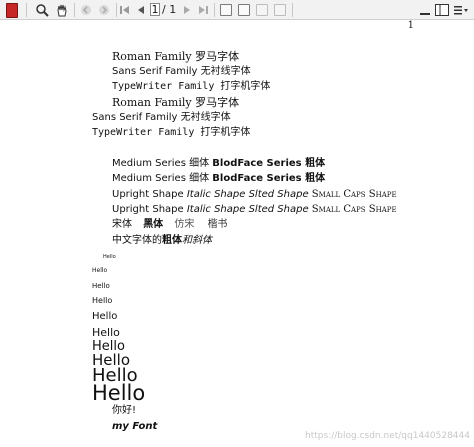  I want to click on watermark: https://blog.csdn.net/qq1440528444, so click(387, 436).